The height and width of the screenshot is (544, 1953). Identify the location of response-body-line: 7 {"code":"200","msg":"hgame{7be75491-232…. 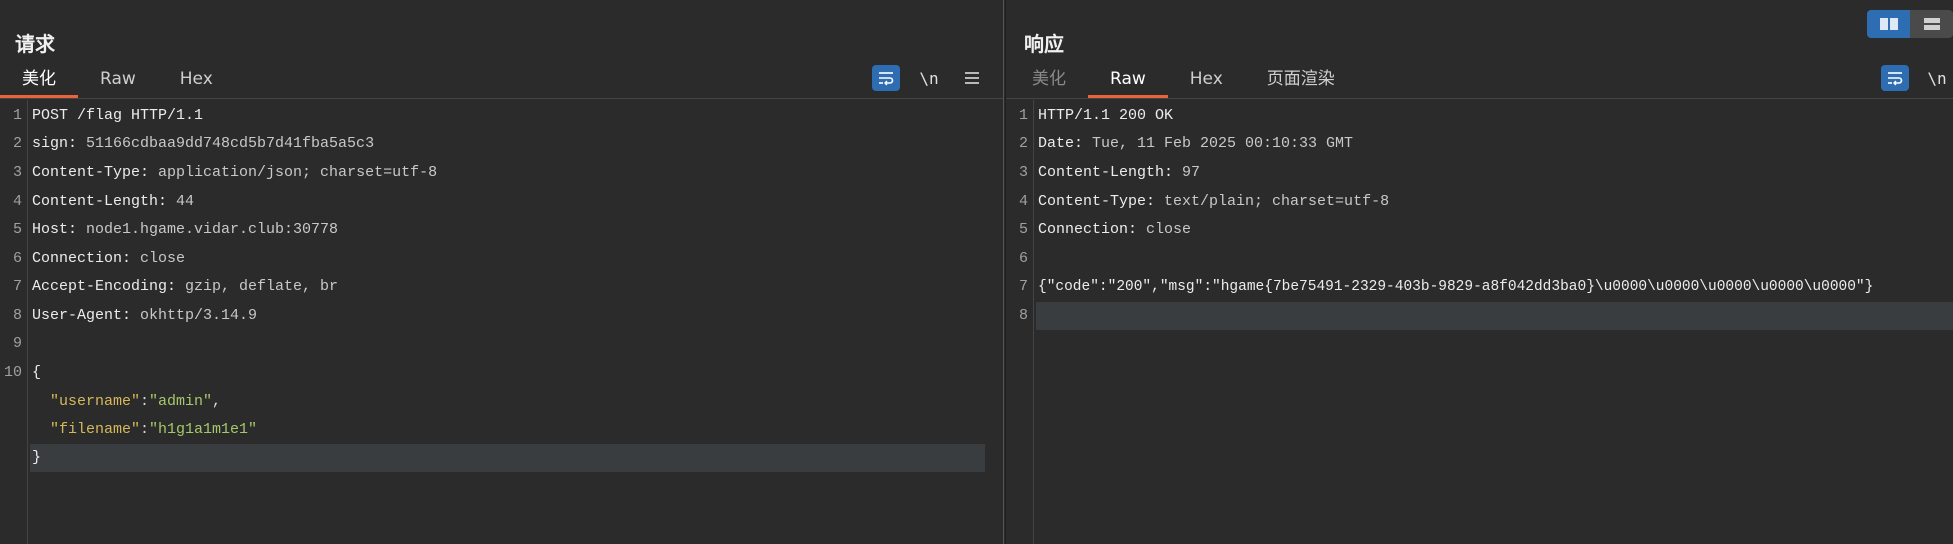
(1446, 286).